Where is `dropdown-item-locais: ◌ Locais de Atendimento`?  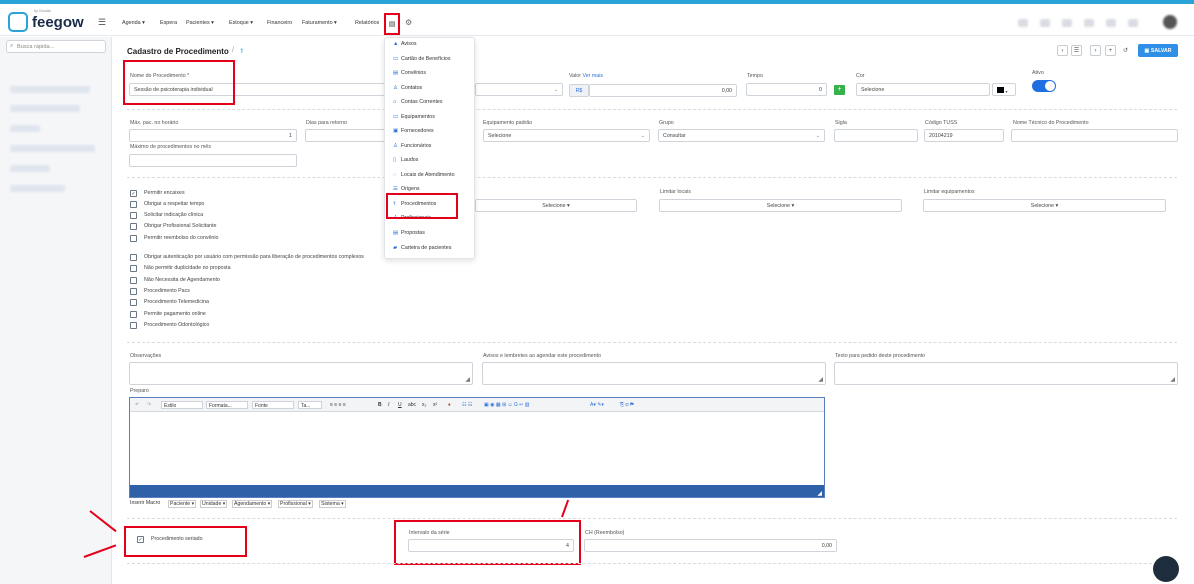
dropdown-item-locais: ◌ Locais de Atendimento is located at coordinates (424, 175).